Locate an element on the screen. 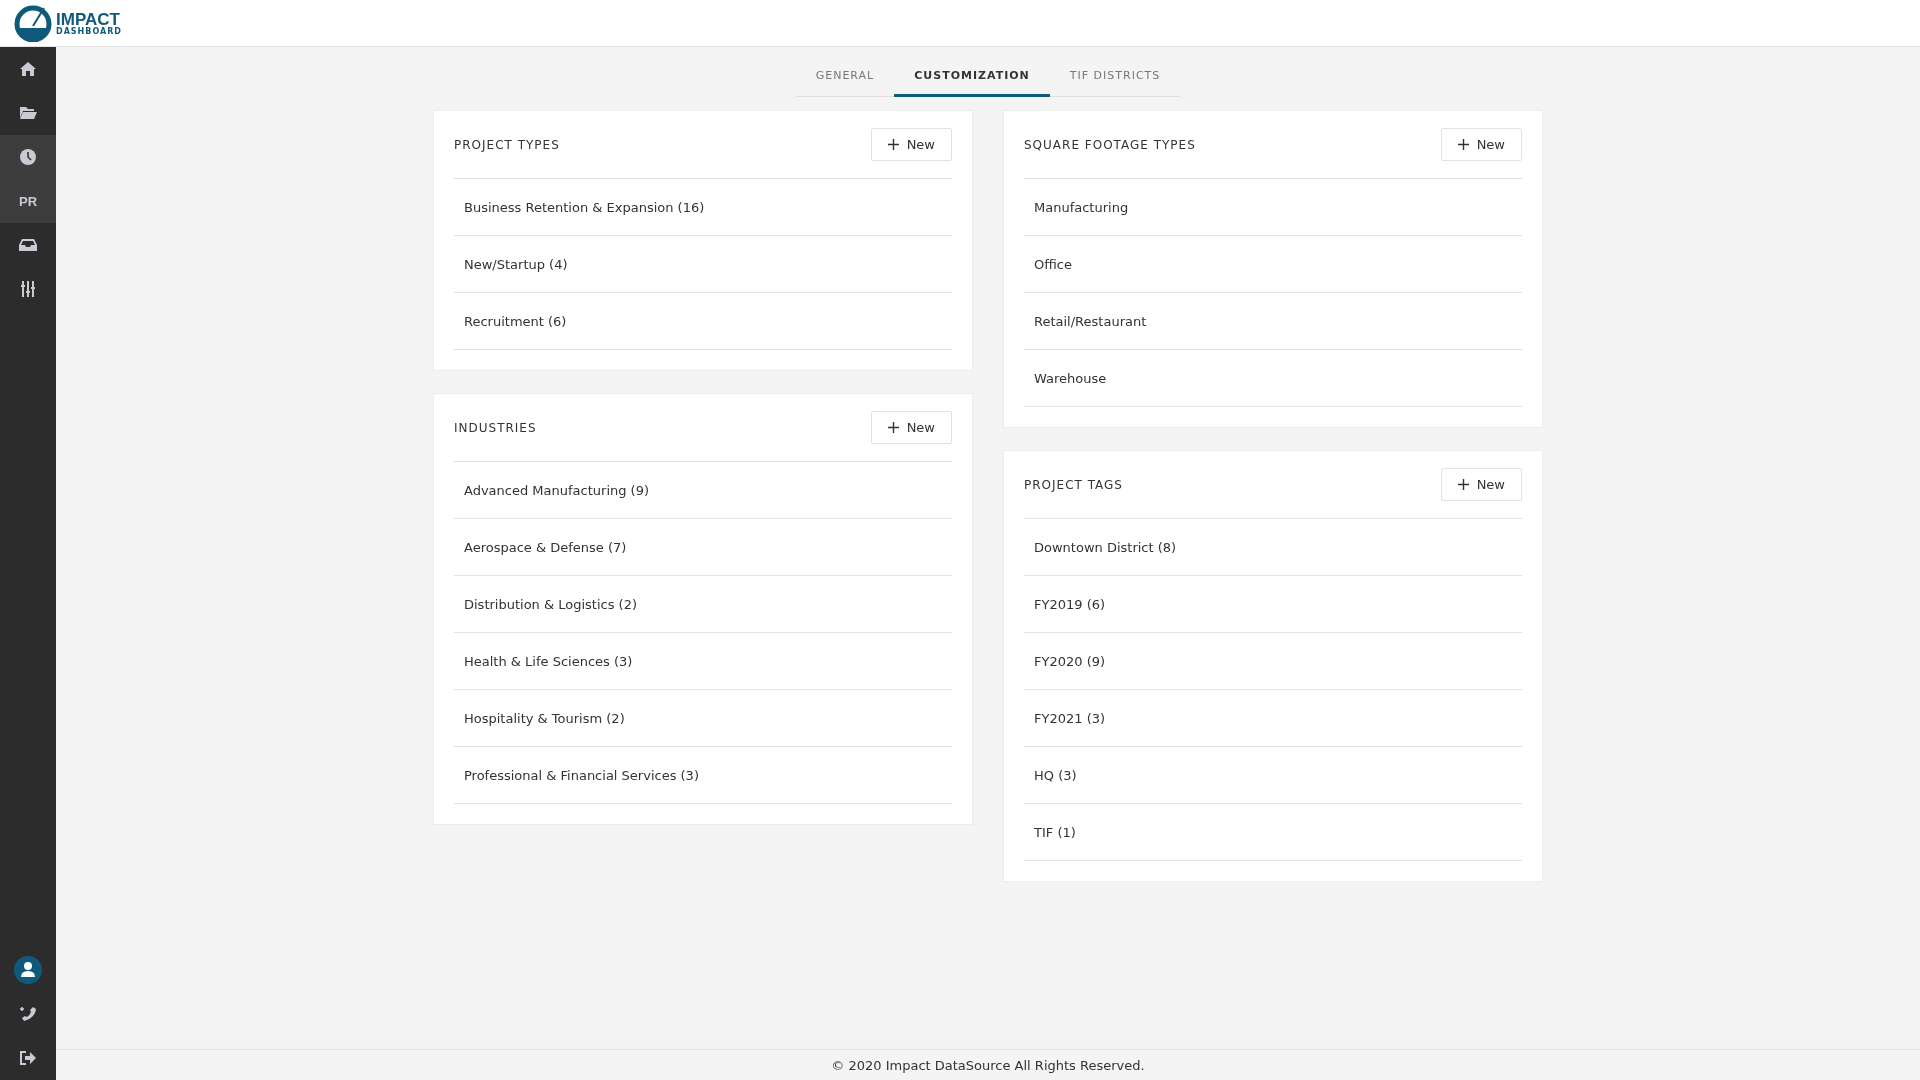  phone-plus-icon is located at coordinates (28, 1014).